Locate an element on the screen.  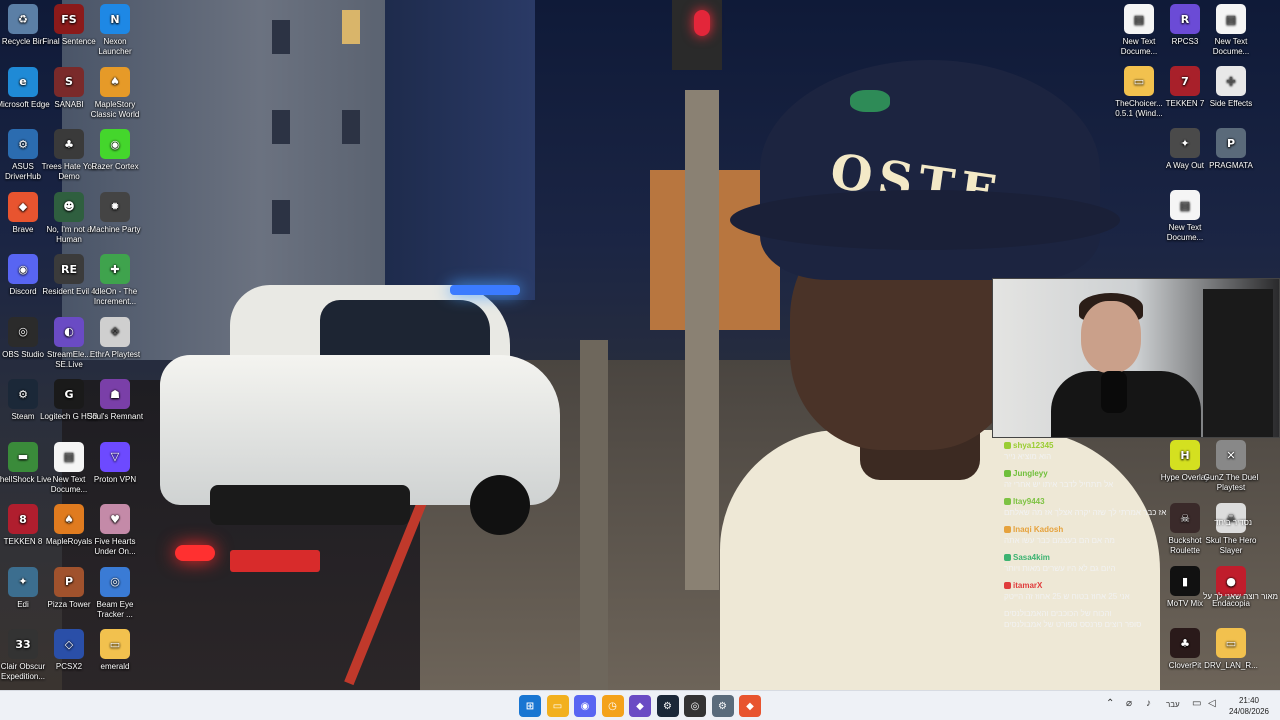
car-grille is located at coordinates (310, 505).